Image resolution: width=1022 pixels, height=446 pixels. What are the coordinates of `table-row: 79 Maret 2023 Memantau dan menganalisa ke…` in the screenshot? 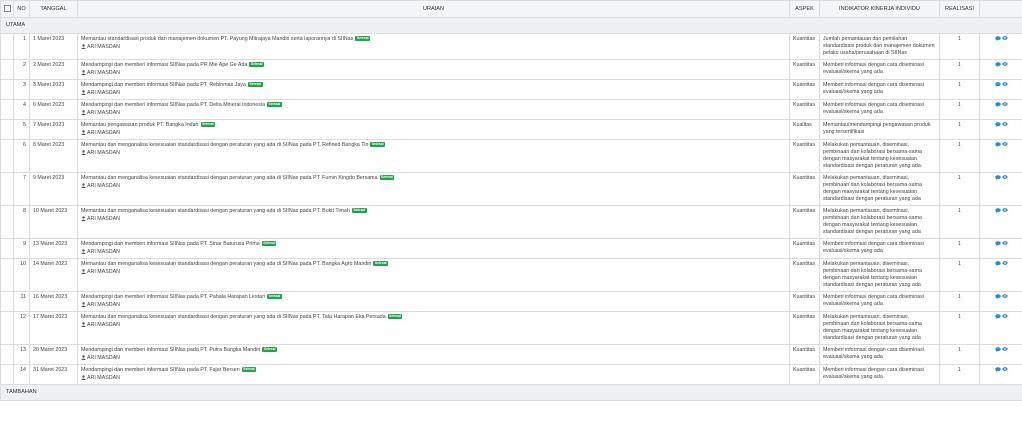 It's located at (511, 189).